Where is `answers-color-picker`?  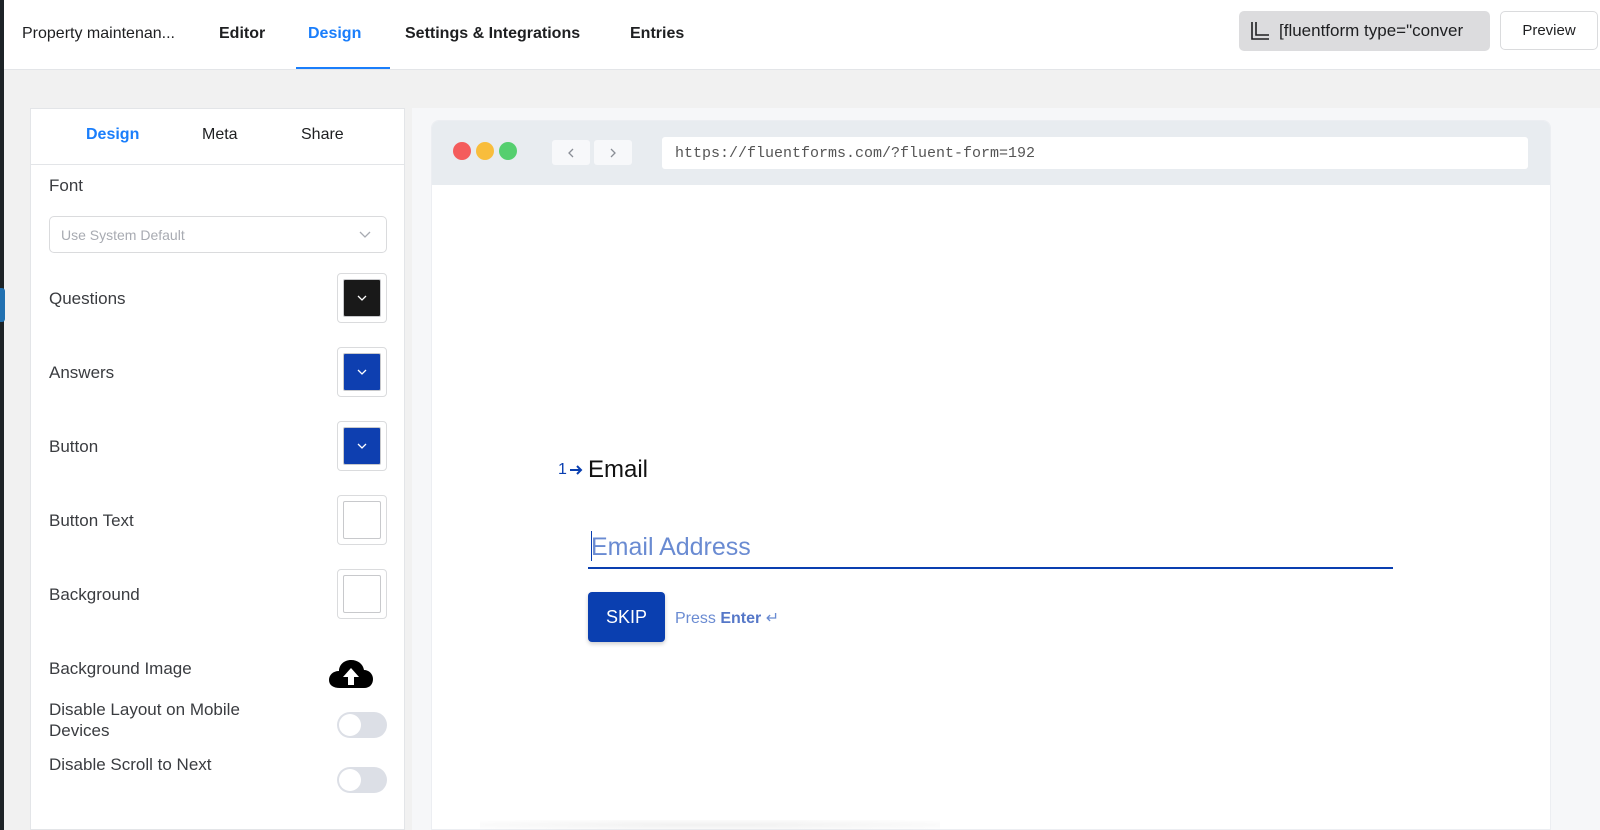 answers-color-picker is located at coordinates (362, 372).